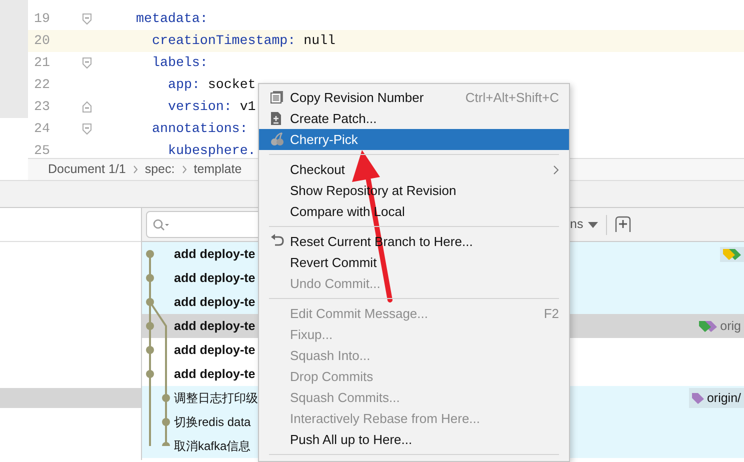  What do you see at coordinates (200, 129) in the screenshot?
I see `code-line: annotations:` at bounding box center [200, 129].